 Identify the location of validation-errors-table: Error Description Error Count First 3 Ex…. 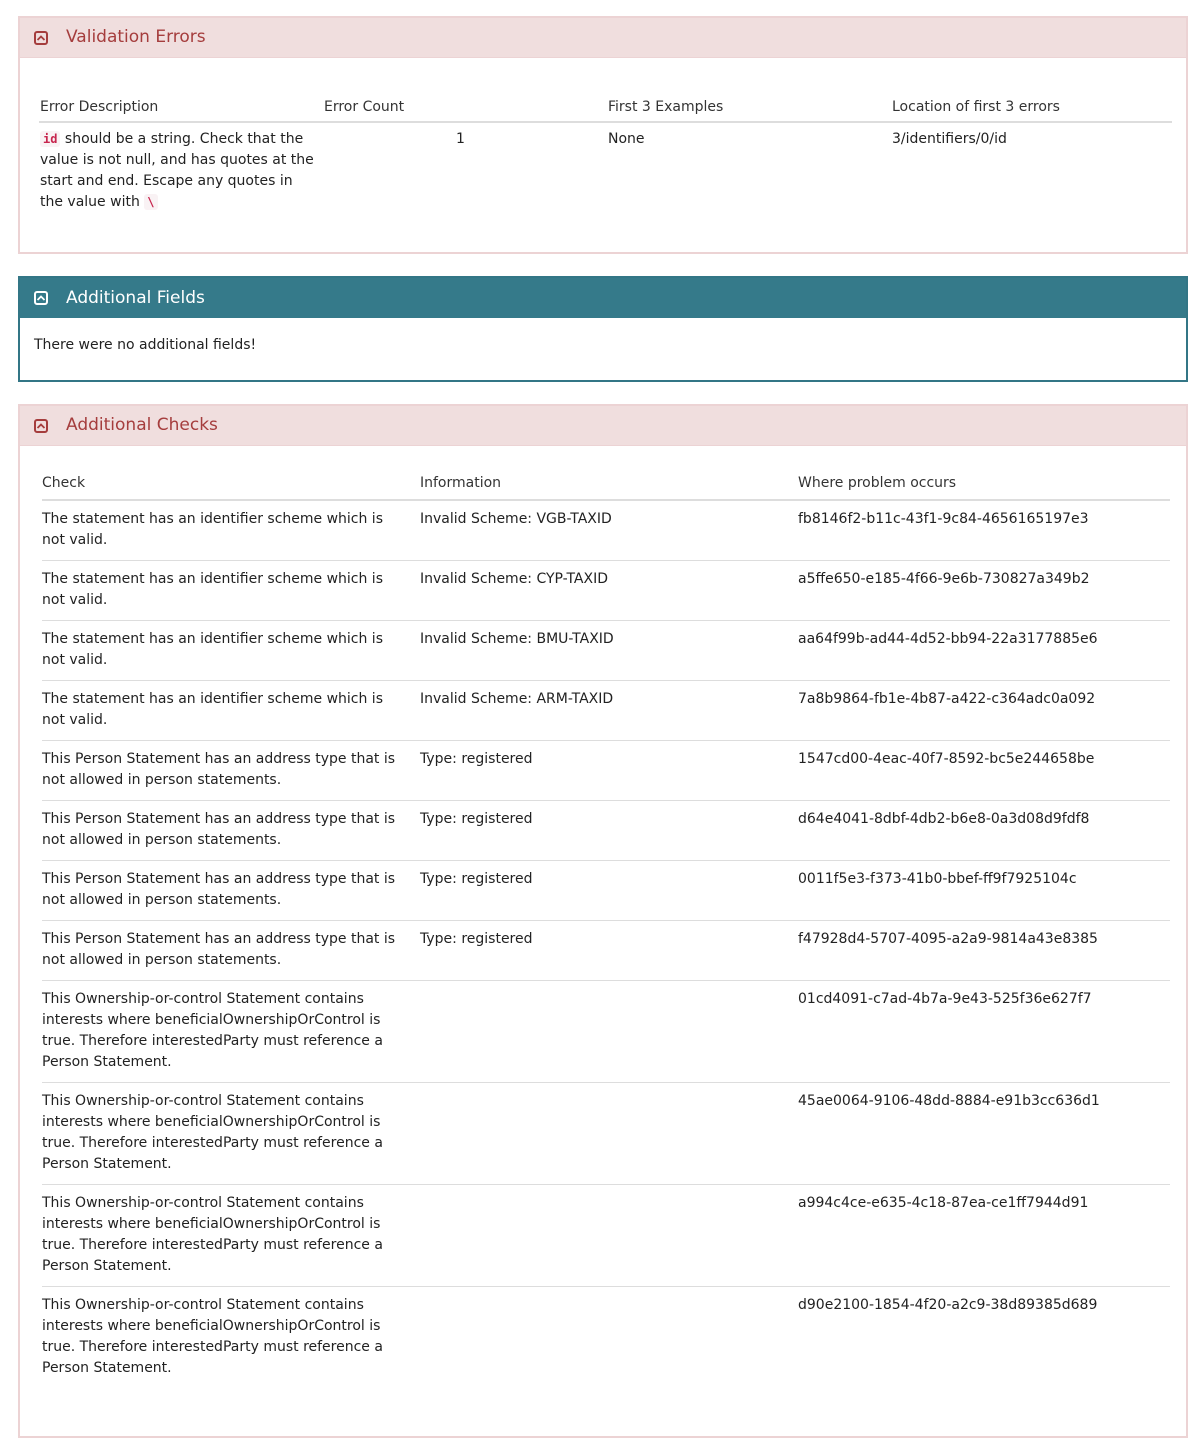
(605, 145).